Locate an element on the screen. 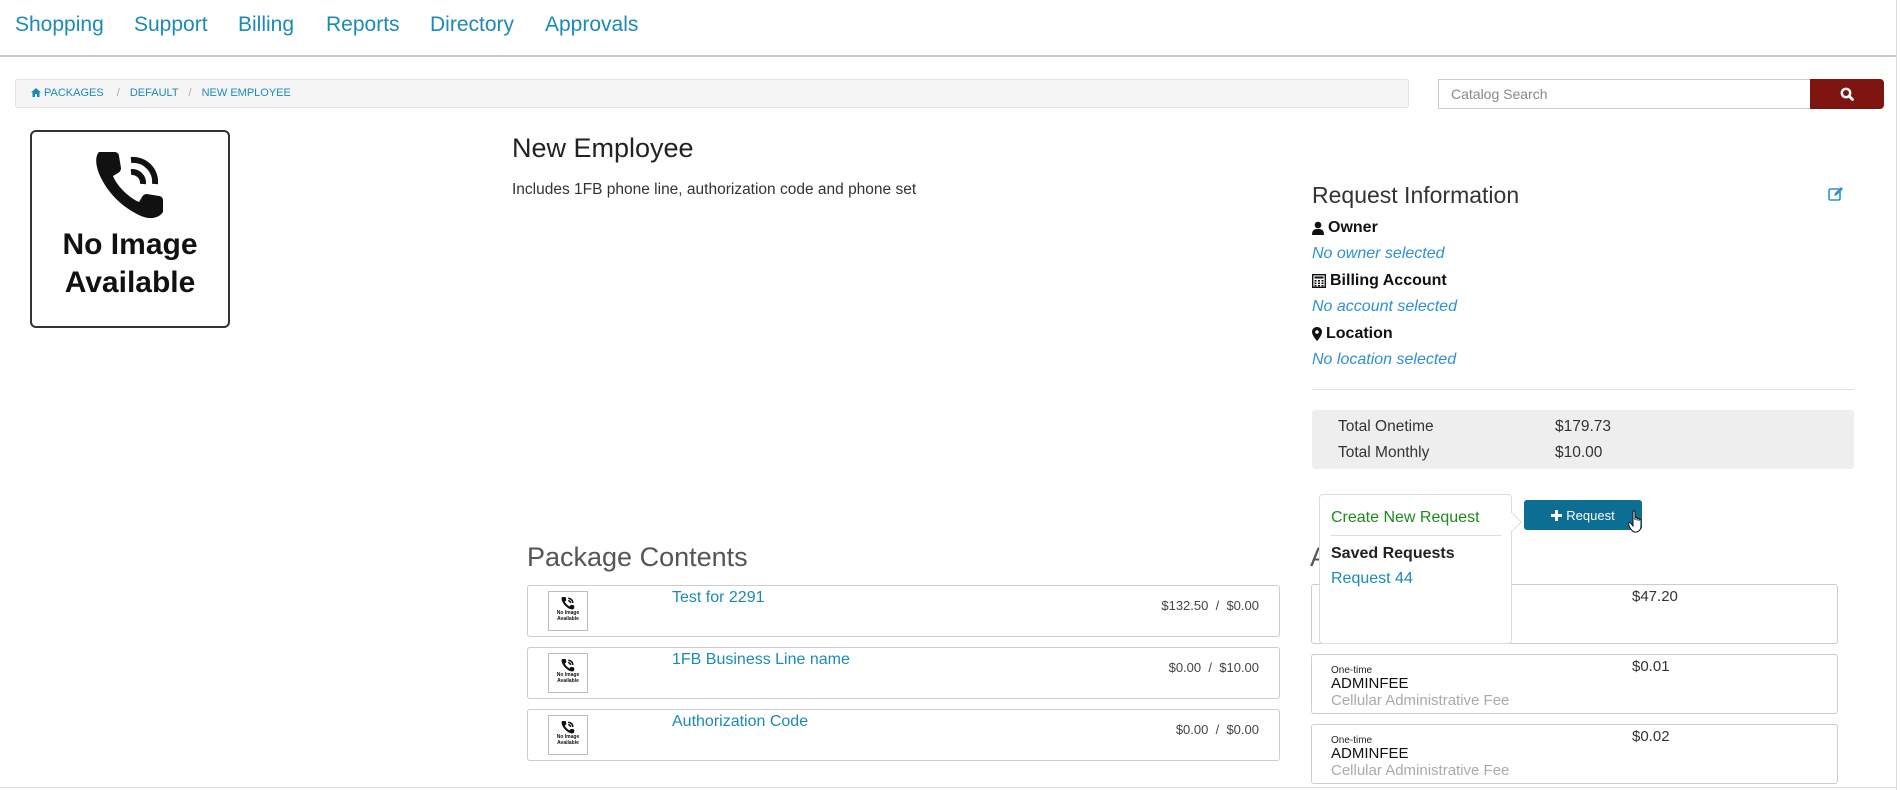 The height and width of the screenshot is (790, 1900). scrollbar-edge is located at coordinates (1896, 395).